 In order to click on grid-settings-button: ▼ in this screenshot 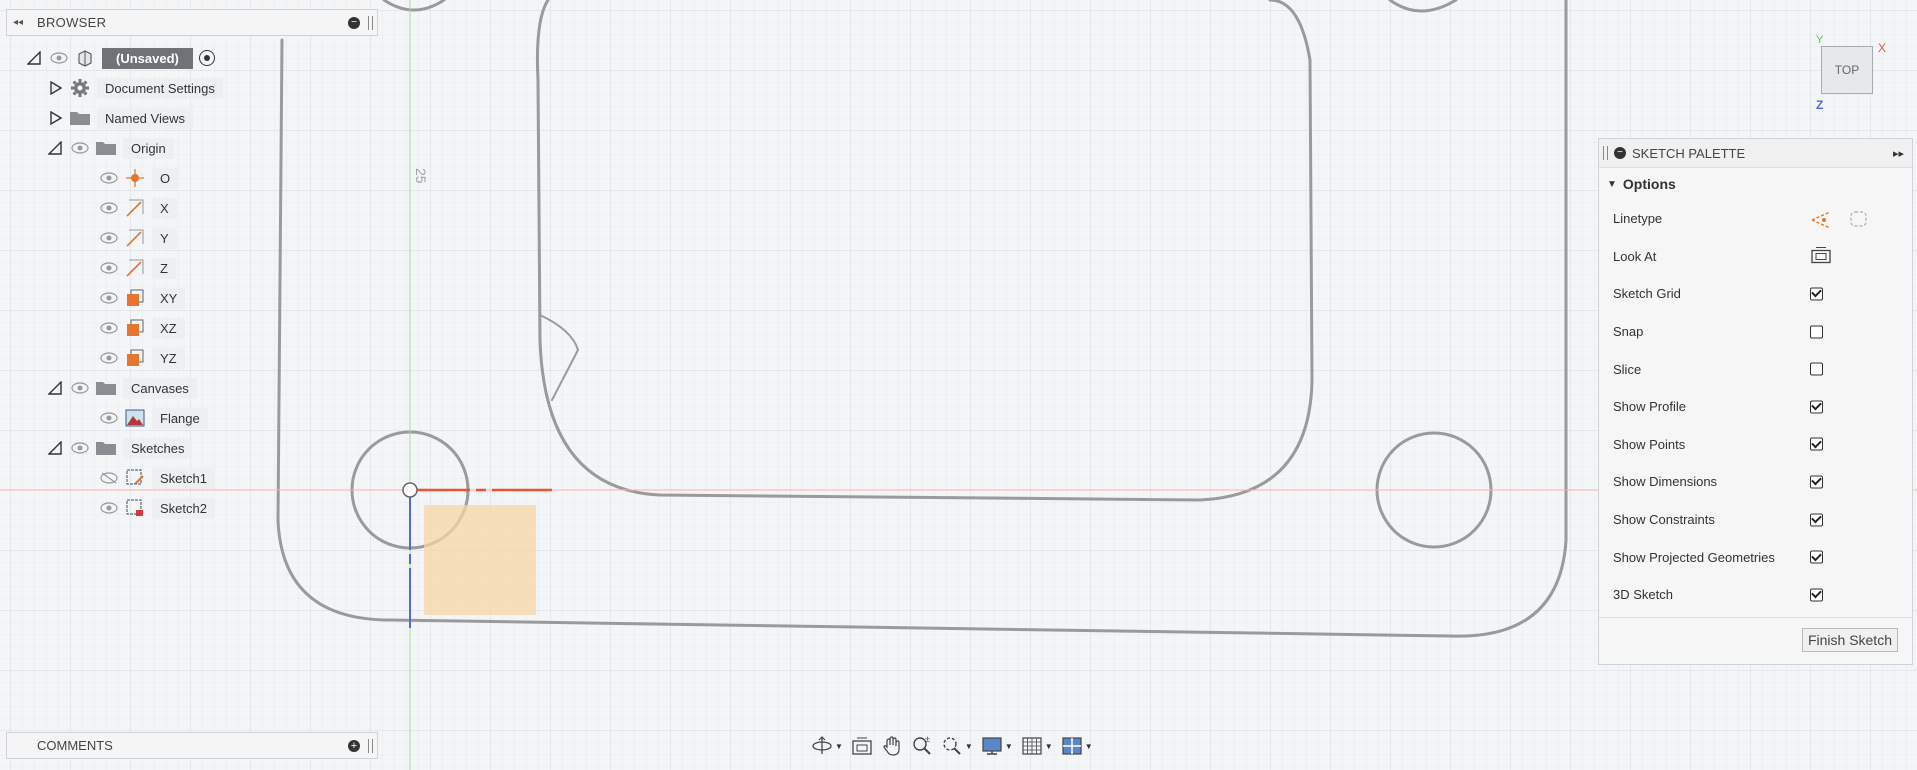, I will do `click(1037, 746)`.